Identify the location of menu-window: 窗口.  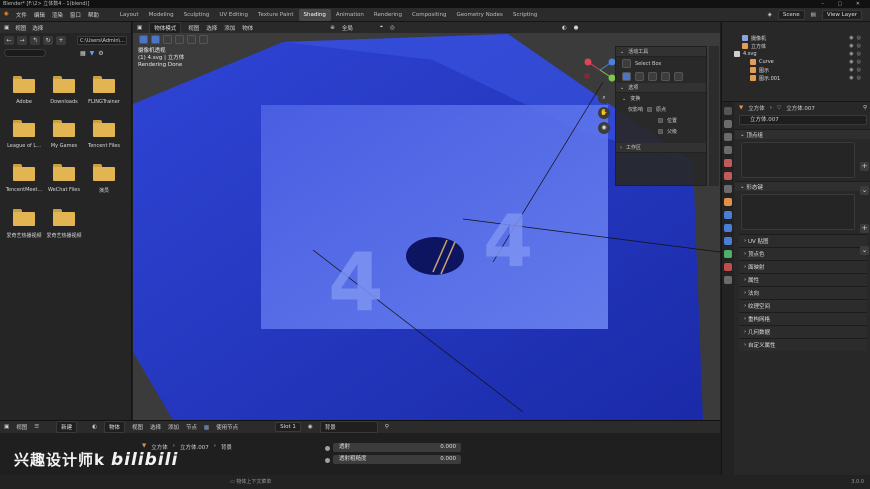
(75, 15).